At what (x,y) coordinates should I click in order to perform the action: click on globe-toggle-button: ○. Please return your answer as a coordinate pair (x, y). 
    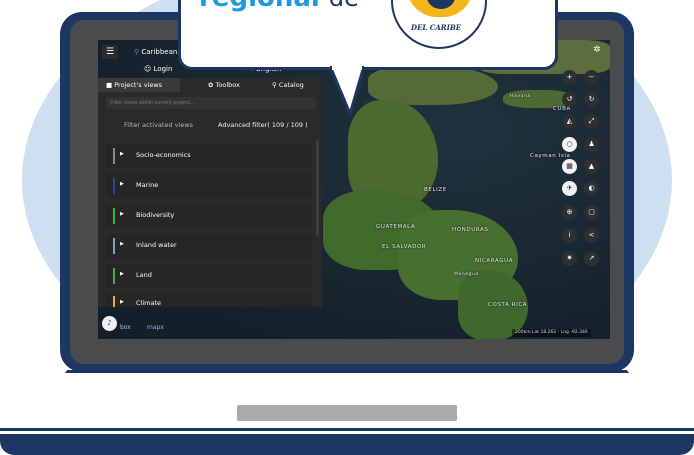
    Looking at the image, I should click on (569, 144).